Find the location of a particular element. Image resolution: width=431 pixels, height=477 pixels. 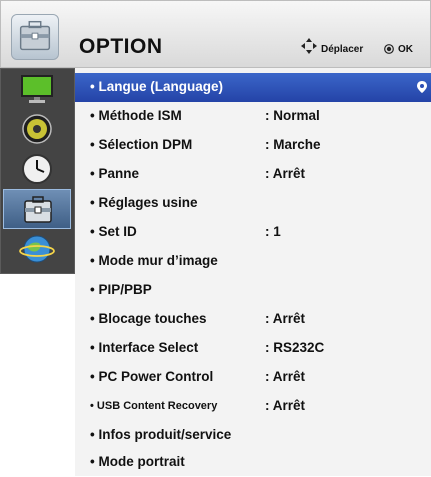

menu-item-factory-reset: • Réglages usine is located at coordinates (253, 203).